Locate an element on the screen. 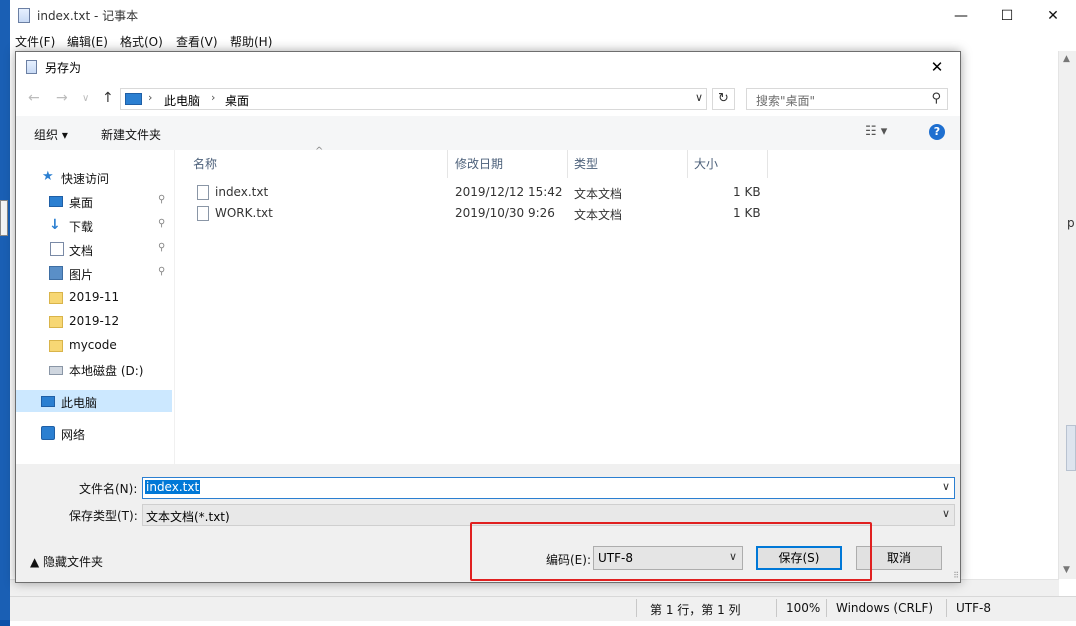  sidebar-item-2019-11: 2019-11 is located at coordinates (94, 297).